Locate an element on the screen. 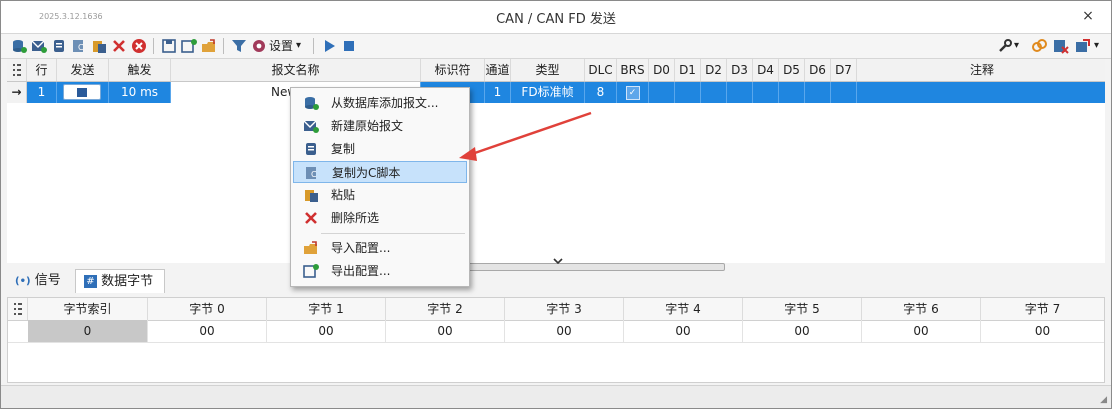  dlc-cell: 8 is located at coordinates (601, 92).